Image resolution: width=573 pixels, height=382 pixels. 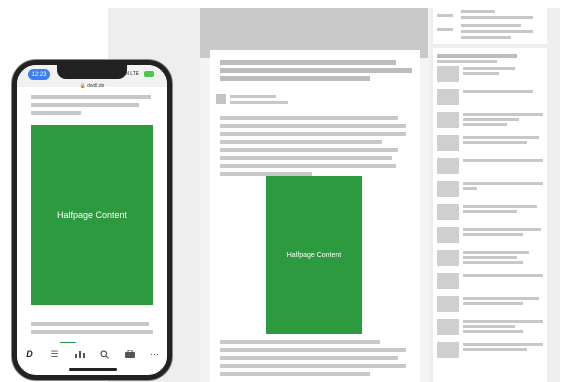 I want to click on logo-icon: D, so click(x=30, y=354).